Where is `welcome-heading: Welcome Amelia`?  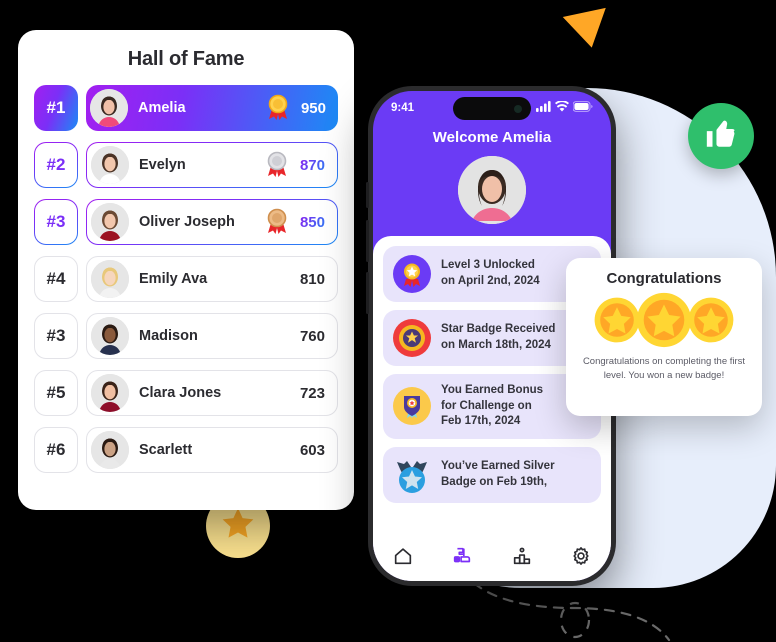
welcome-heading: Welcome Amelia is located at coordinates (492, 137).